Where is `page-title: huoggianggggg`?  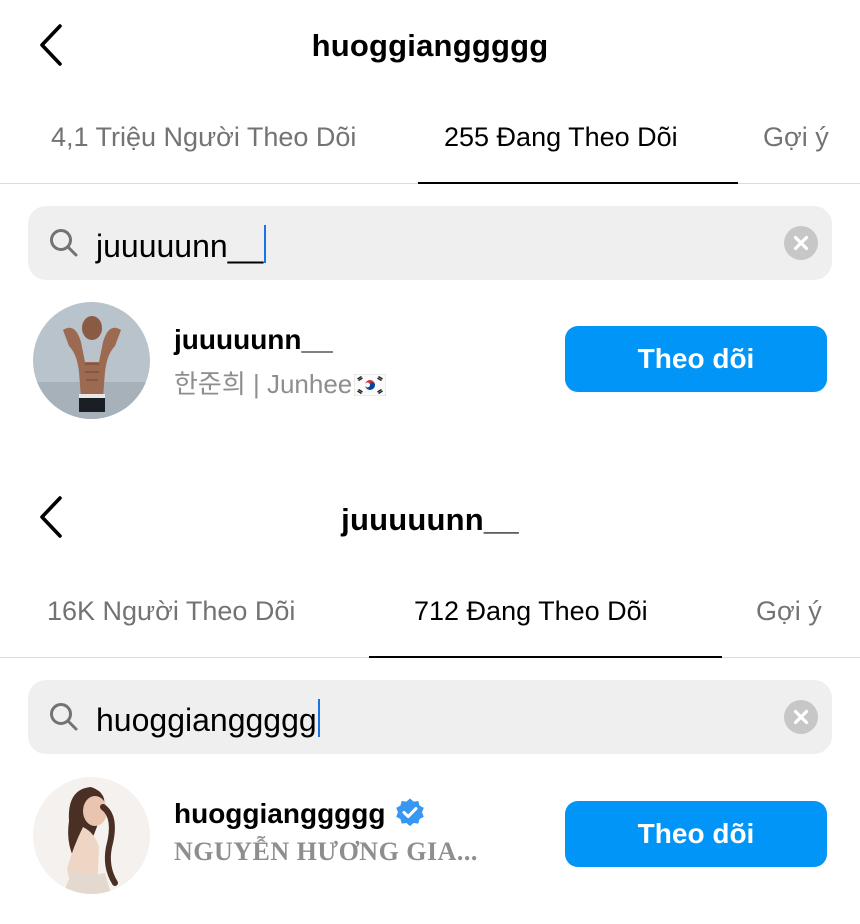
page-title: huoggianggggg is located at coordinates (430, 45).